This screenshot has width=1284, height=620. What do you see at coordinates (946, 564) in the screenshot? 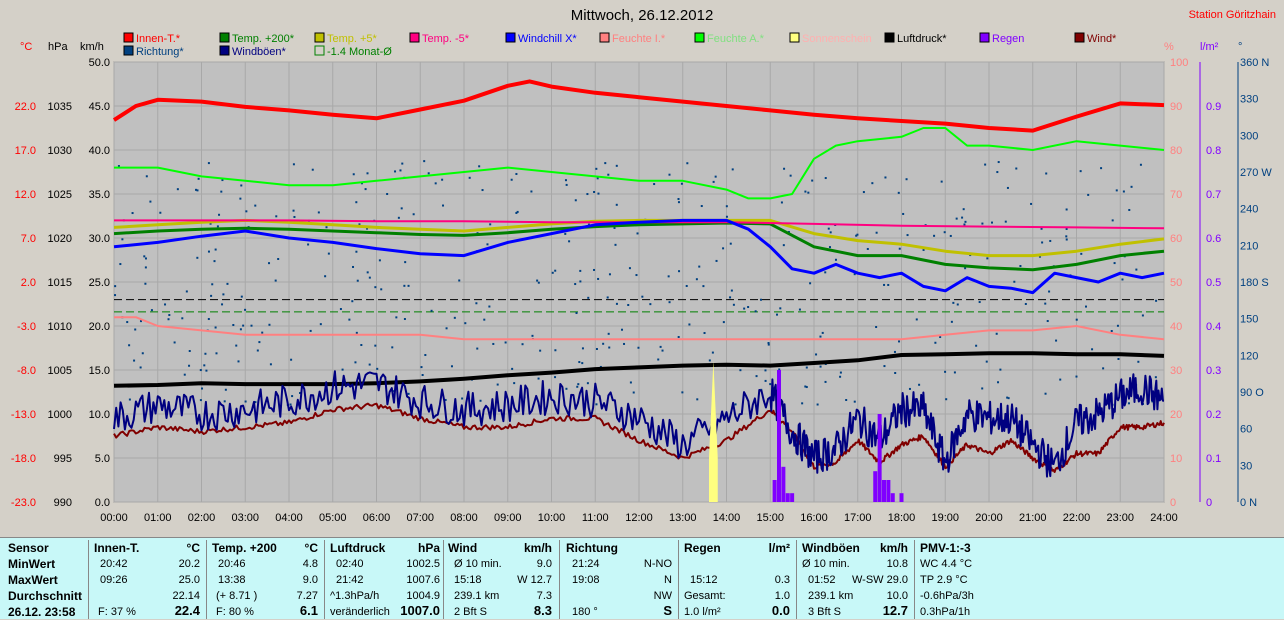
I see `pmv-r1: WC 4.4 °C` at bounding box center [946, 564].